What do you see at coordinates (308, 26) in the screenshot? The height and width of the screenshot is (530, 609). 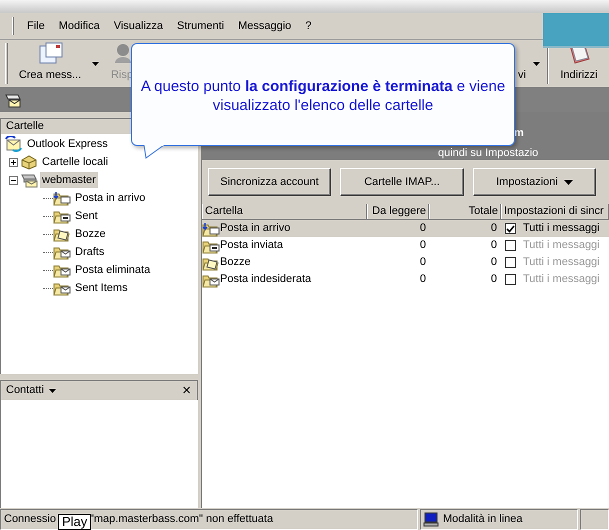 I see `menu-item: ?` at bounding box center [308, 26].